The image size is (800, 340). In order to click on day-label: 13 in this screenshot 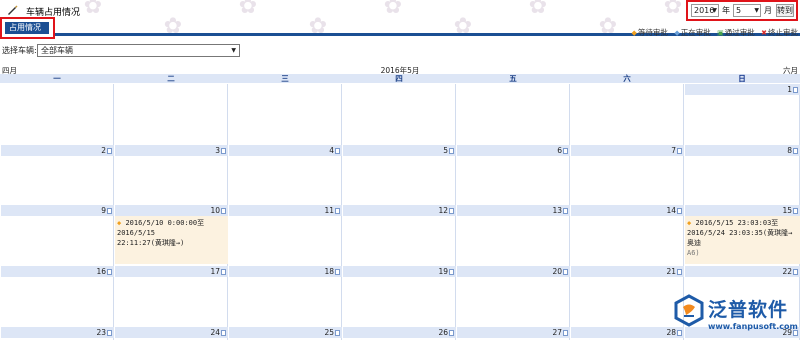, I will do `click(557, 210)`.